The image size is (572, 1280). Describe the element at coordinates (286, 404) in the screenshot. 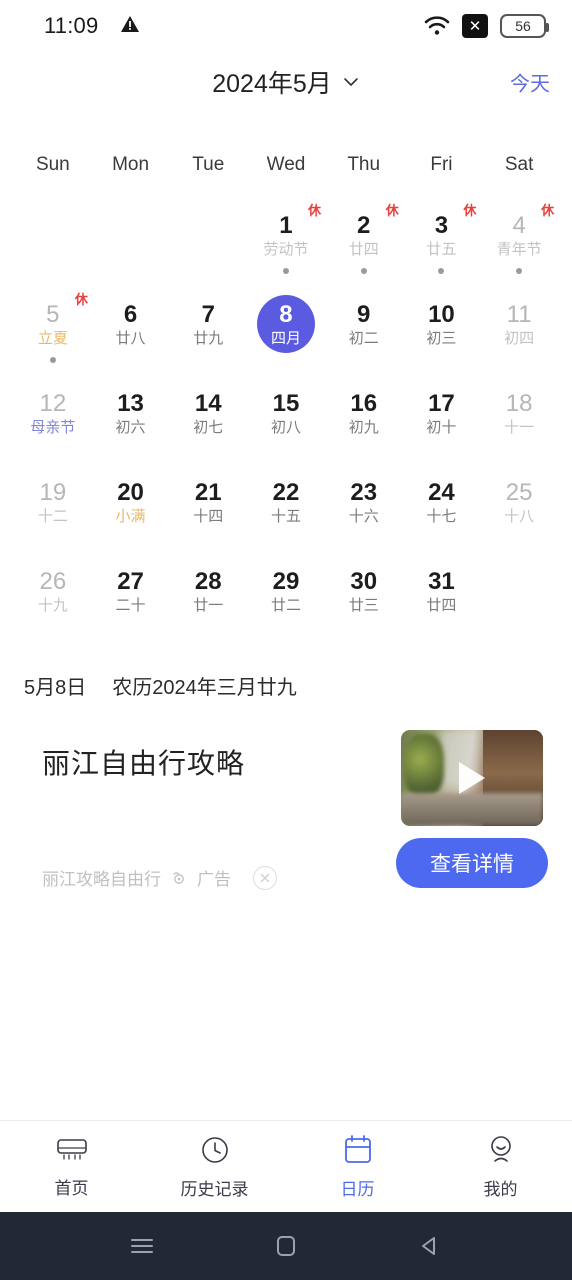

I see `day-number: 15` at that location.